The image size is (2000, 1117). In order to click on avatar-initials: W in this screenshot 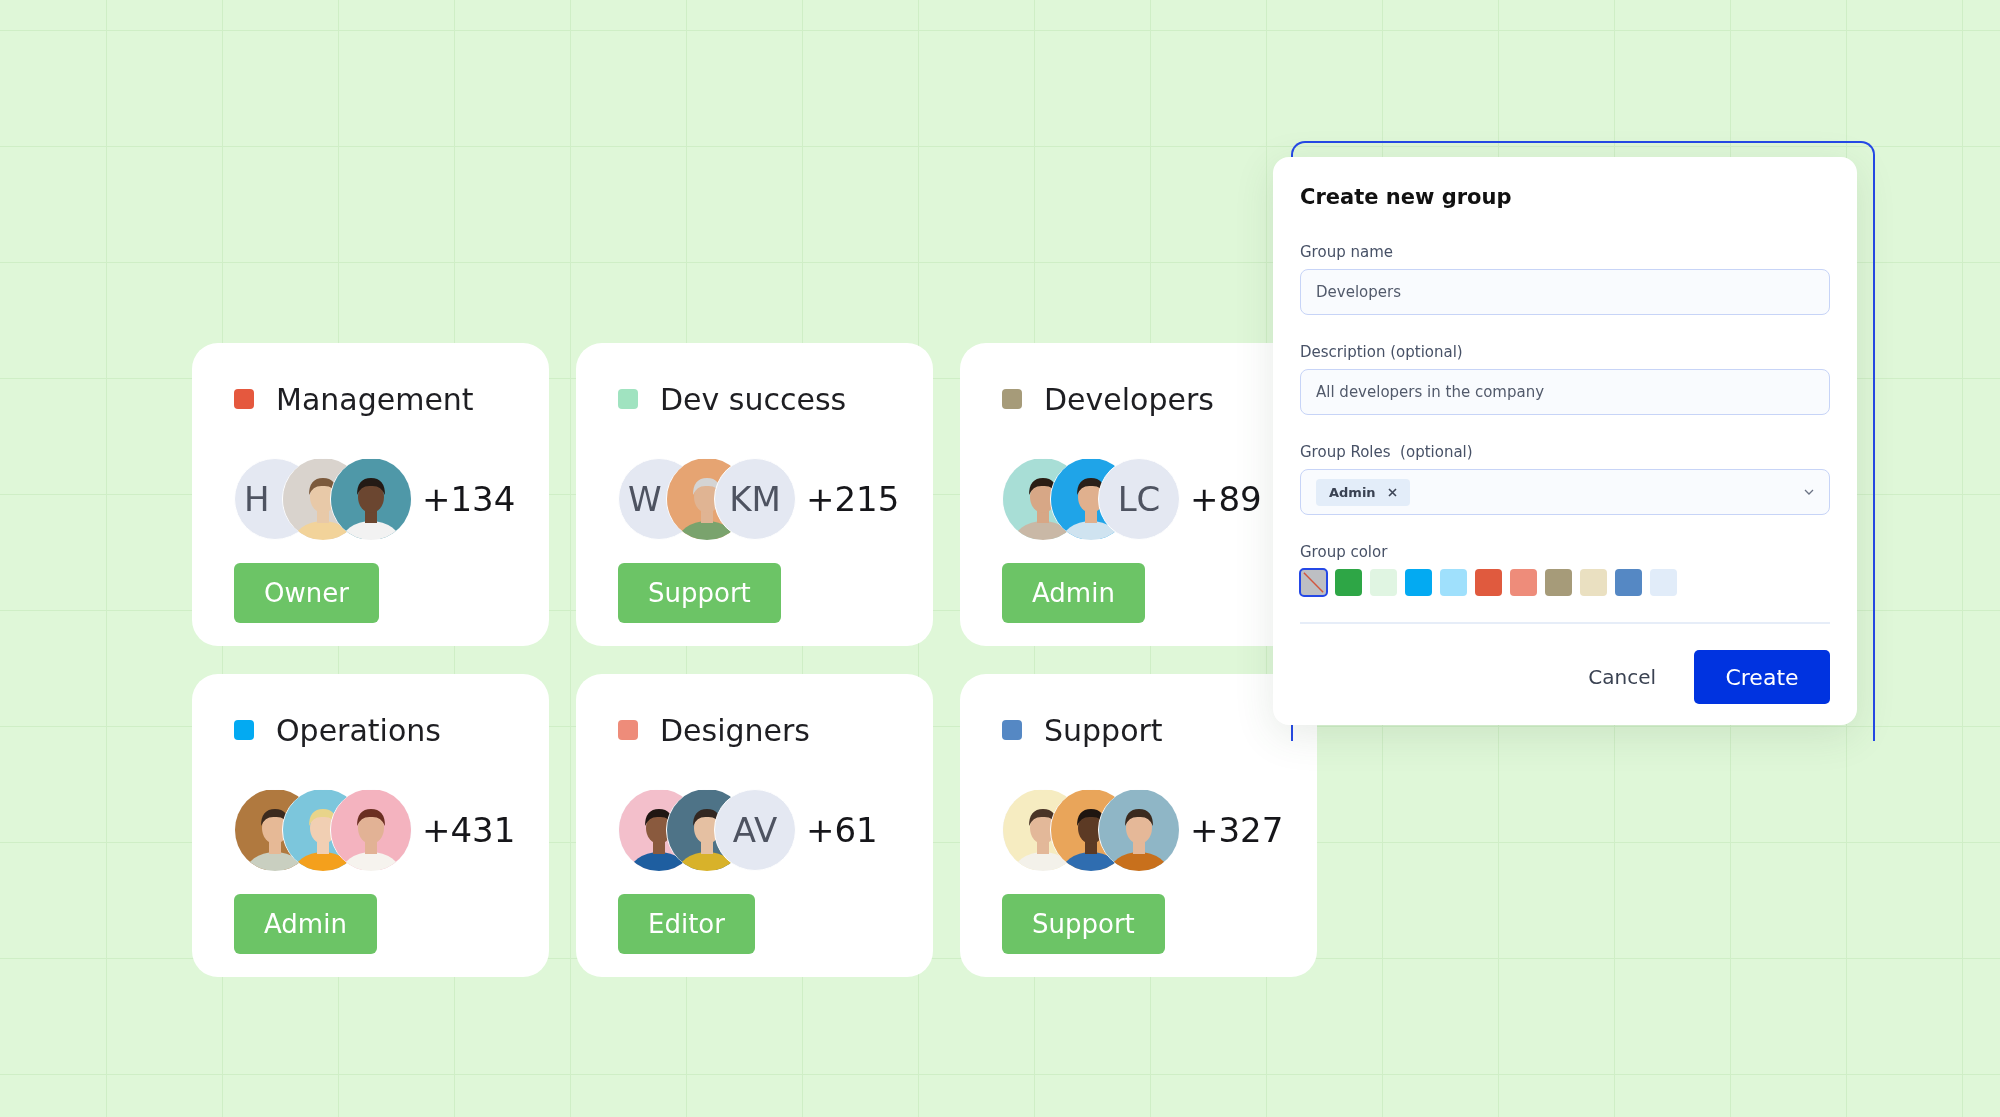, I will do `click(645, 499)`.